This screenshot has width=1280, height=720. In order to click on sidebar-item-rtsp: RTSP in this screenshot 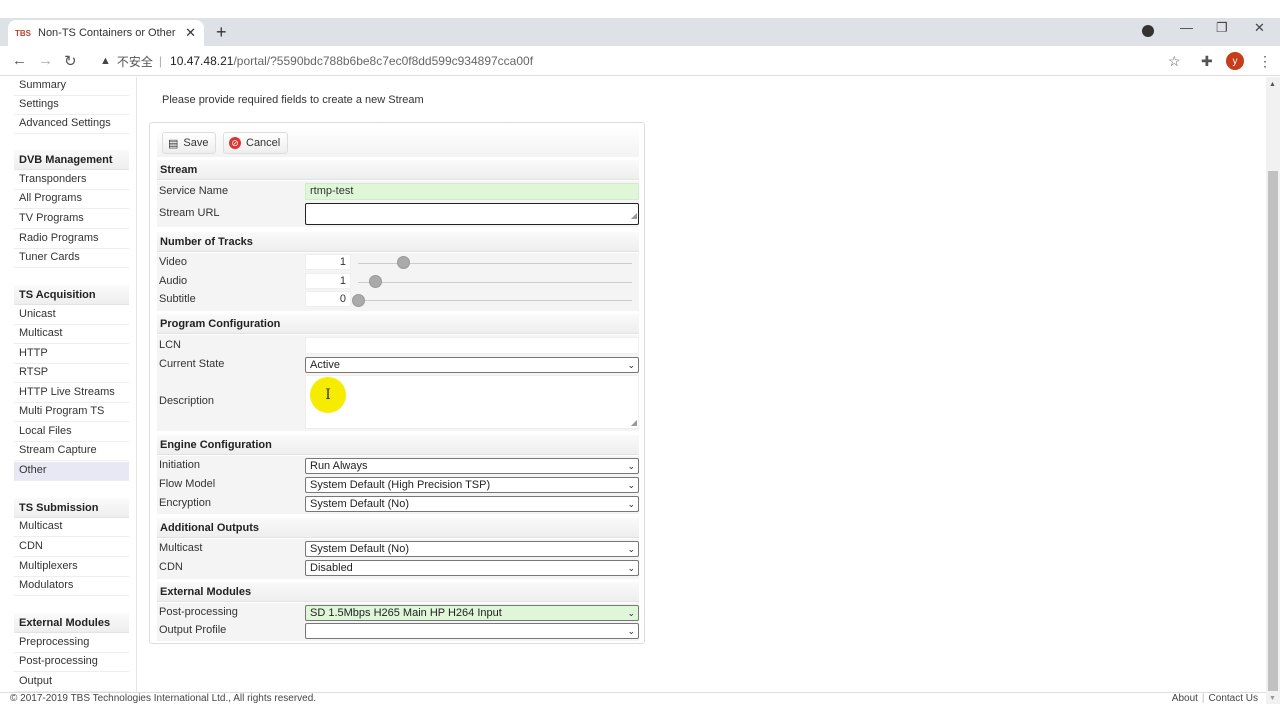, I will do `click(71, 373)`.